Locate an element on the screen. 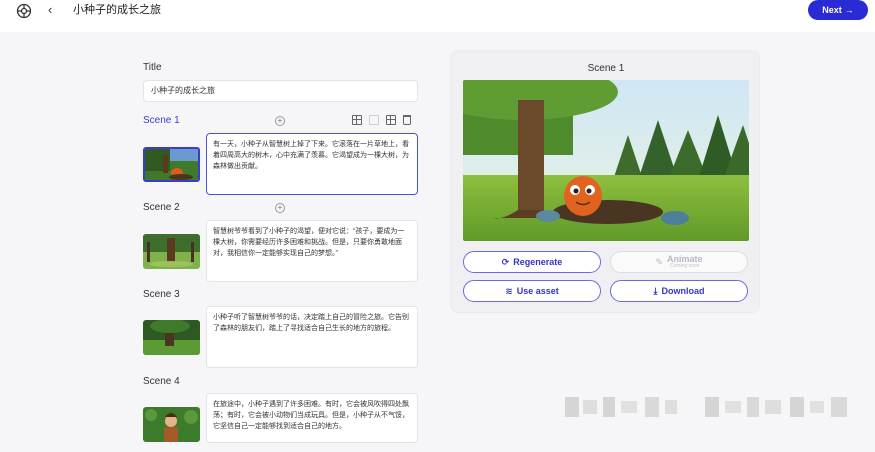  layout-split-icon is located at coordinates (374, 120).